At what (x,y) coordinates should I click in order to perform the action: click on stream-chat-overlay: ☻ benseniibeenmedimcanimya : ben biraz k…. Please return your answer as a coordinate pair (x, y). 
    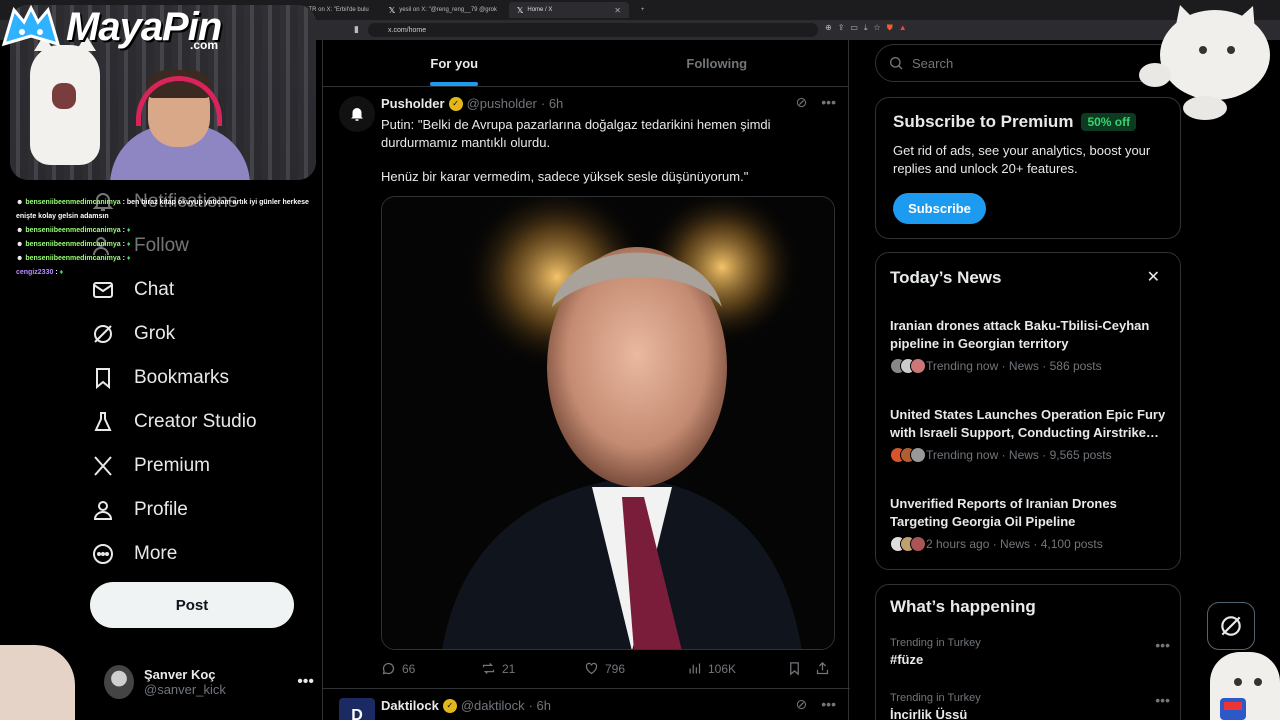
    Looking at the image, I should click on (166, 238).